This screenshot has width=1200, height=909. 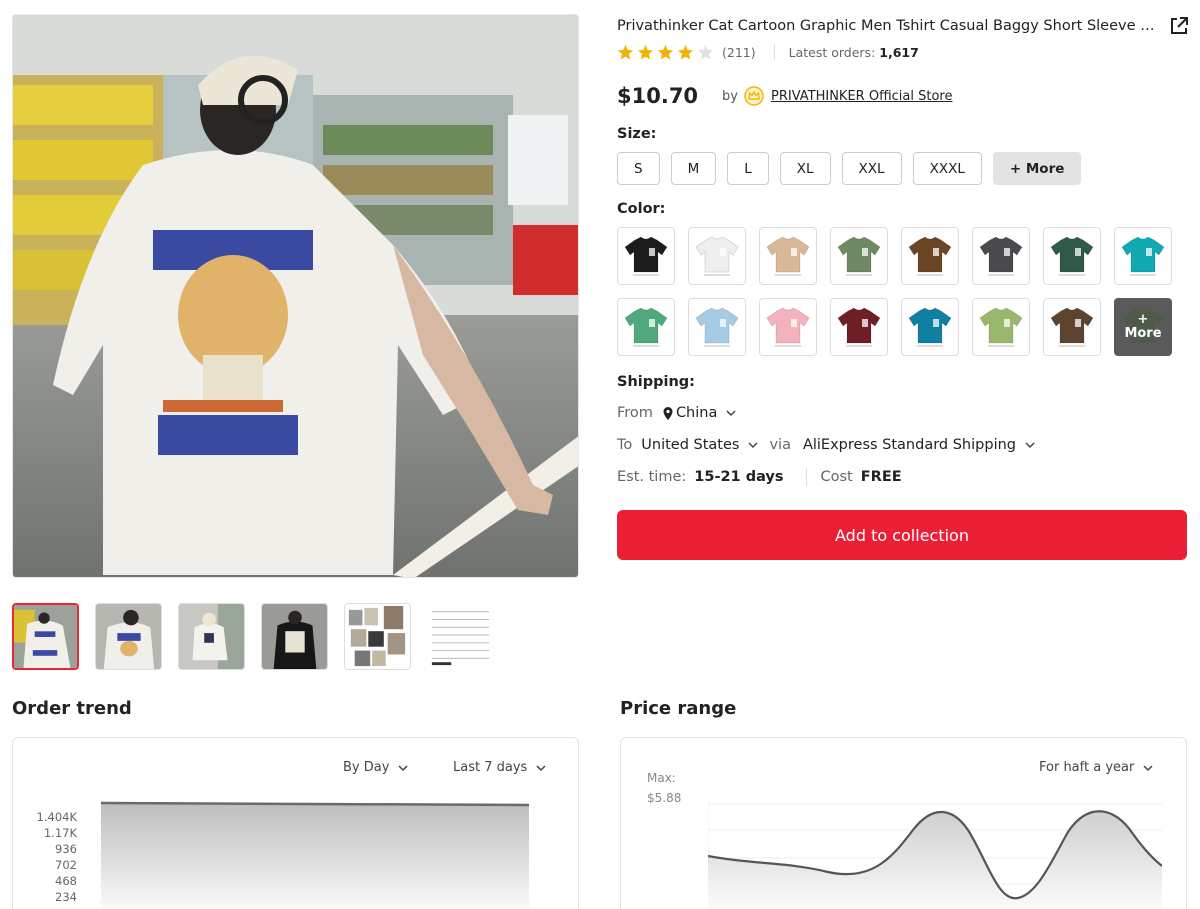 What do you see at coordinates (1096, 767) in the screenshot?
I see `price-period-select: For haft a year` at bounding box center [1096, 767].